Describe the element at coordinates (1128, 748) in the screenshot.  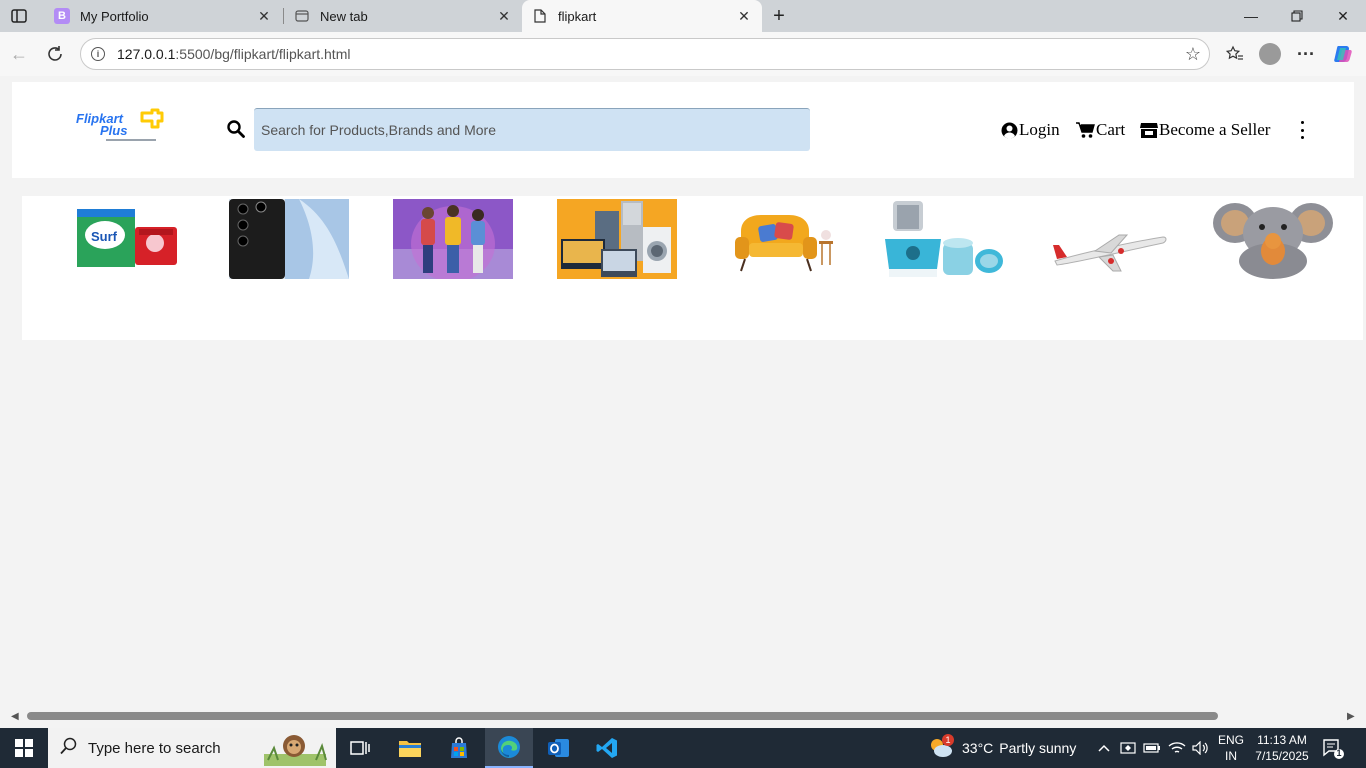
I see `meet-now-icon` at that location.